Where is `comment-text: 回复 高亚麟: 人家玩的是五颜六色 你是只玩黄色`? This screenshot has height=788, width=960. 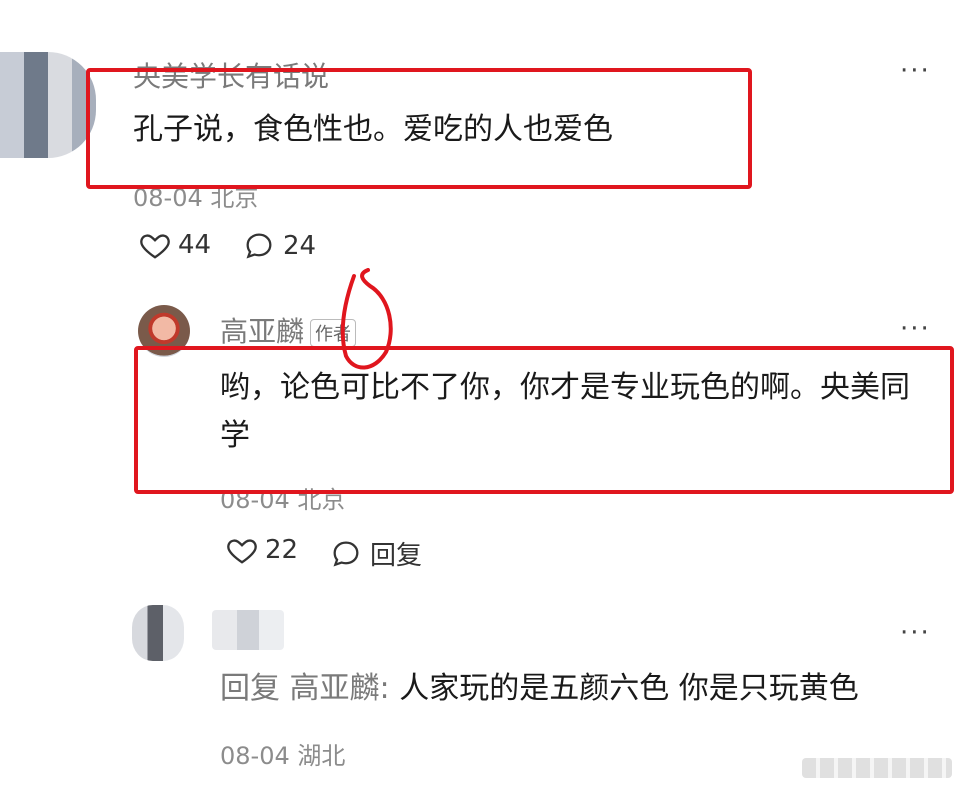
comment-text: 回复 高亚麟: 人家玩的是五颜六色 你是只玩黄色 is located at coordinates (580, 689).